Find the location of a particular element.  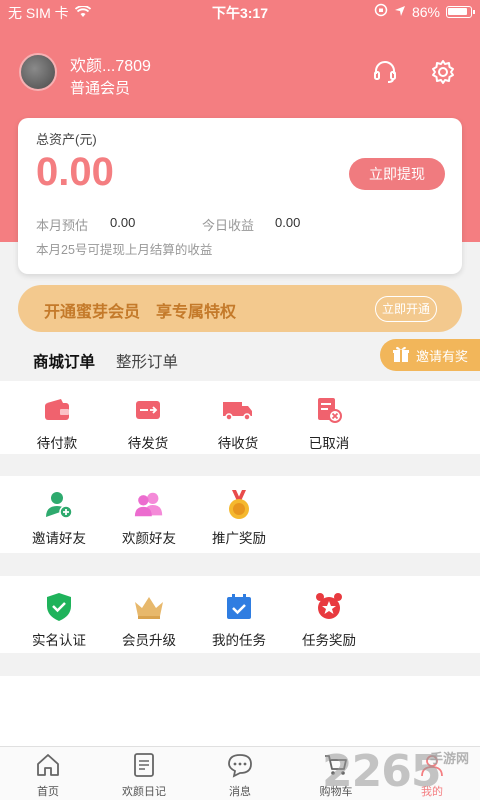

real-name-auth-label: 实名认证 is located at coordinates (59, 640).